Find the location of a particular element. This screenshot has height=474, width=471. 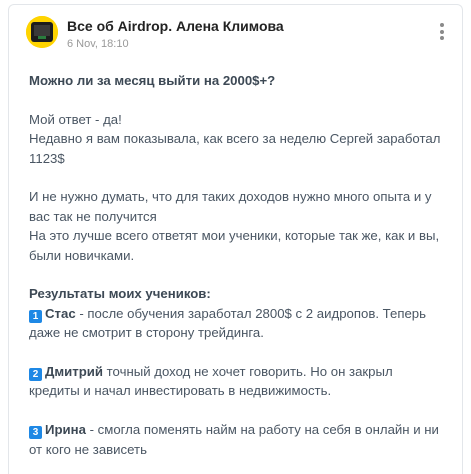

keycap-2-icon: 2 is located at coordinates (35, 375).